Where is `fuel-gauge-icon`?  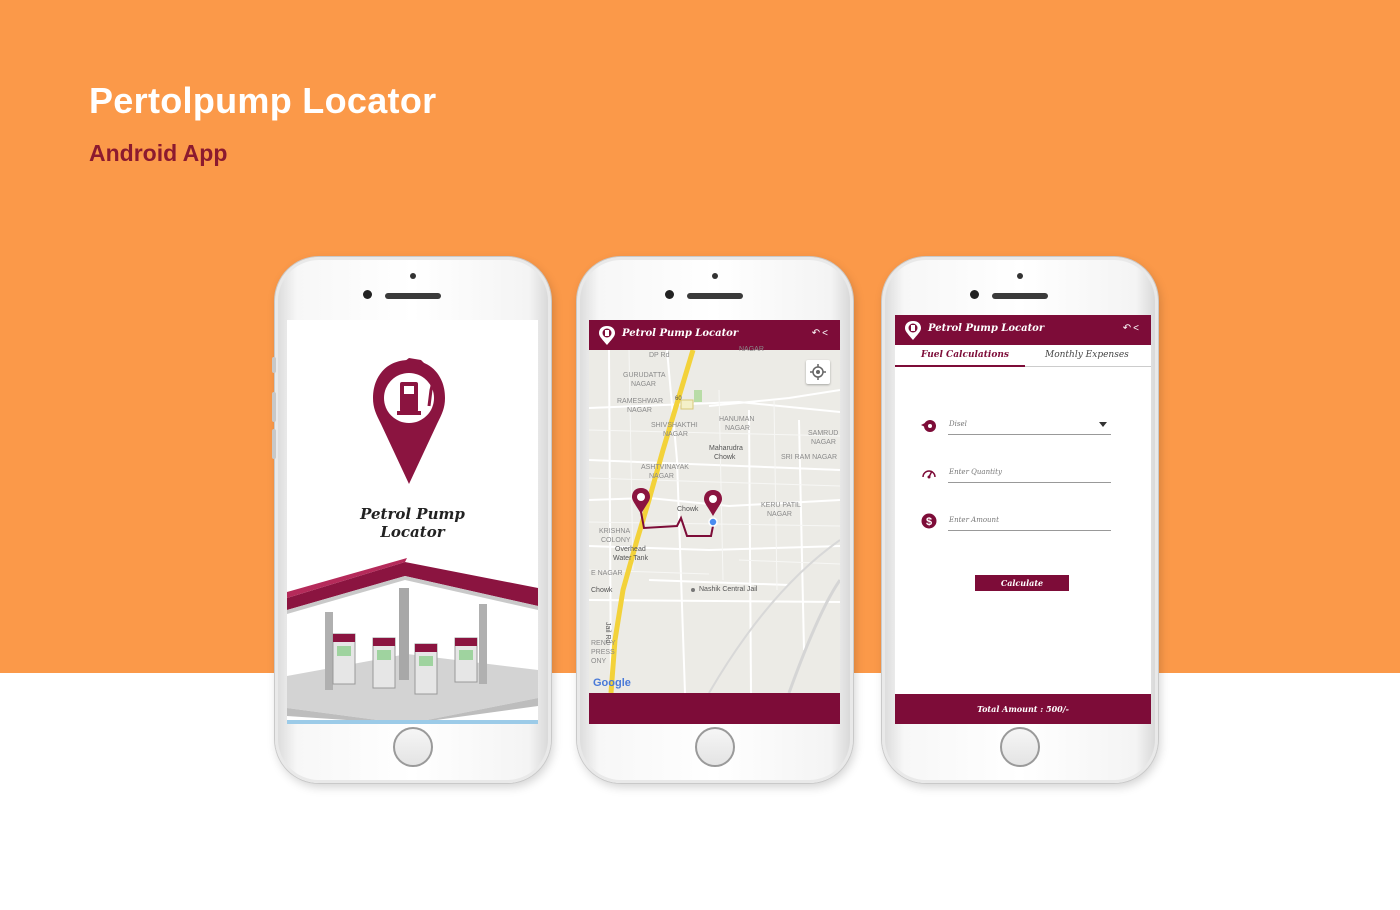 fuel-gauge-icon is located at coordinates (929, 474).